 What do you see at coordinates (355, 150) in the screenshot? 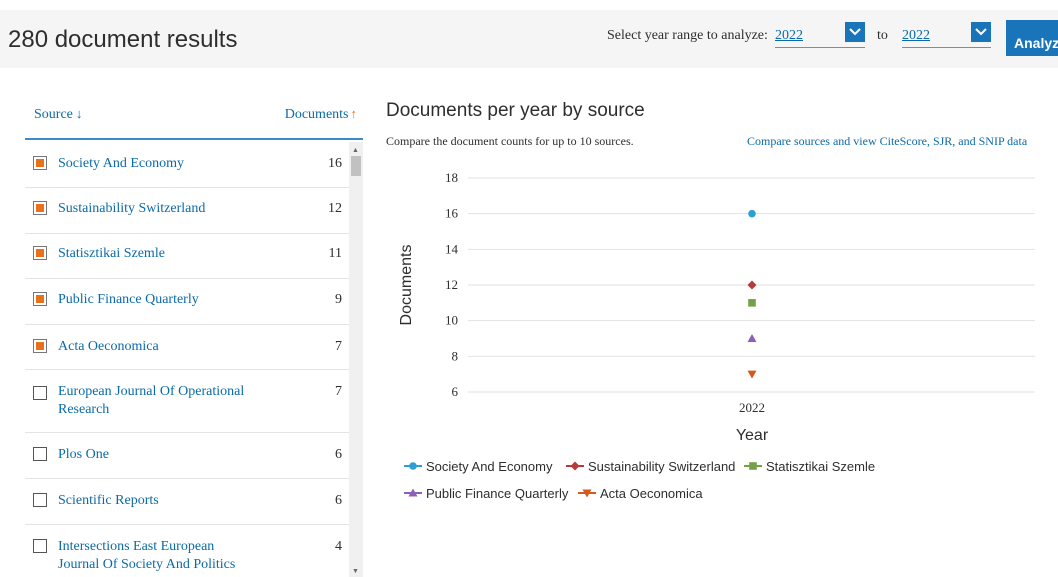
I see `scroll-up-icon: ▲` at bounding box center [355, 150].